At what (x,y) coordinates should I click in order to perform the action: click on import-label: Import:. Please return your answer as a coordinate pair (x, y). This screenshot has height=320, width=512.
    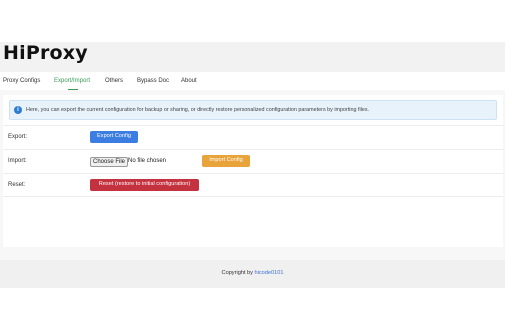
    Looking at the image, I should click on (17, 161).